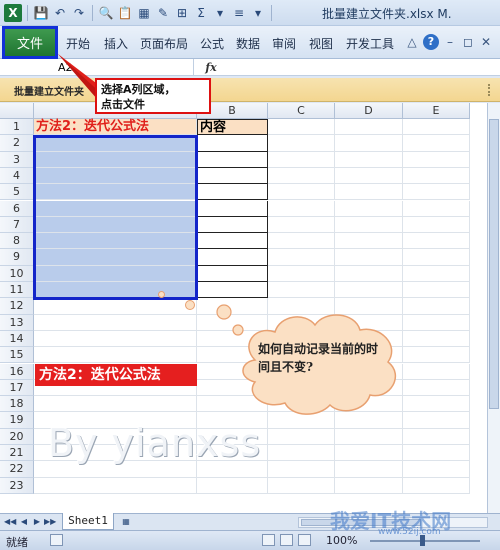 This screenshot has height=550, width=500. I want to click on cell-e9, so click(436, 257).